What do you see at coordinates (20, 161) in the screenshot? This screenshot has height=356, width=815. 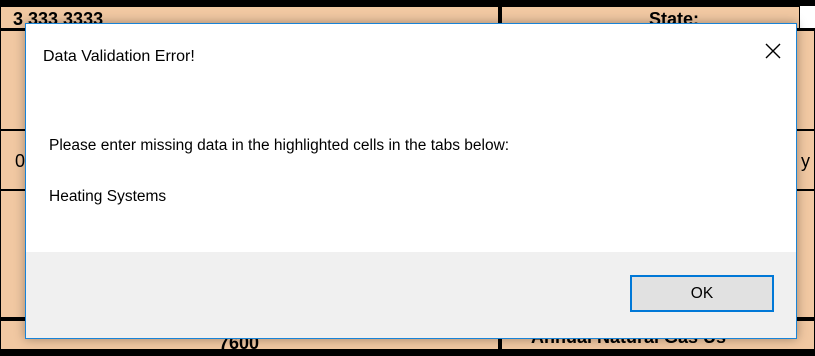 I see `sheet-cell-left-edge-text: 0` at bounding box center [20, 161].